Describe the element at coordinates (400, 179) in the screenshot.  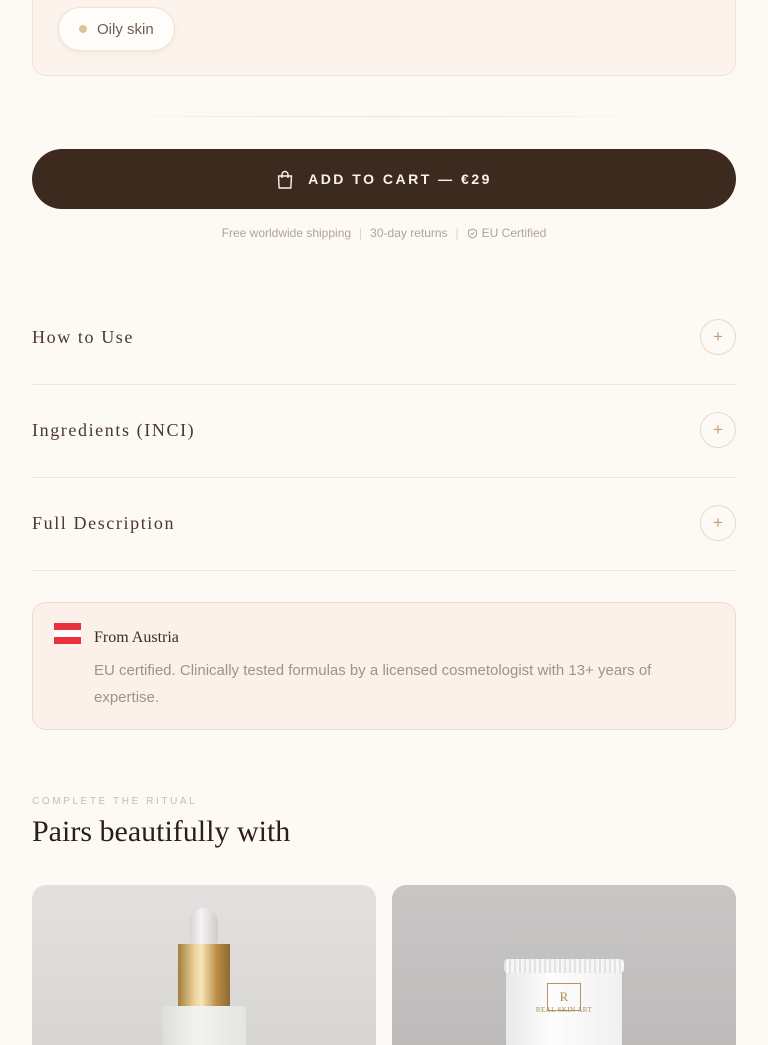
I see `add-to-cart-label: ADD TO CART — €29` at that location.